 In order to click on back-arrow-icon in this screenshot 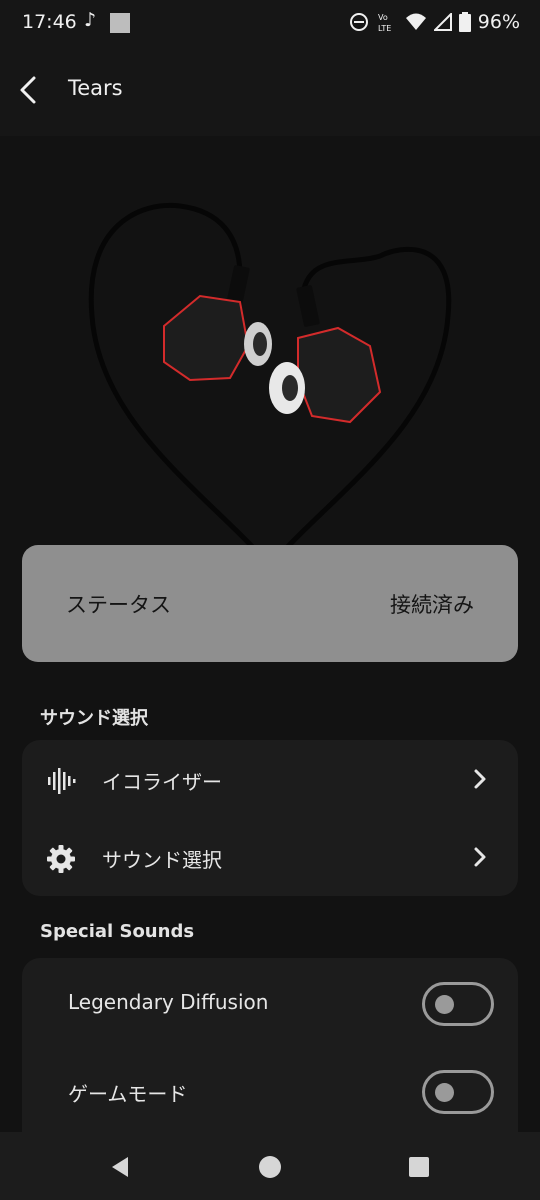, I will do `click(28, 90)`.